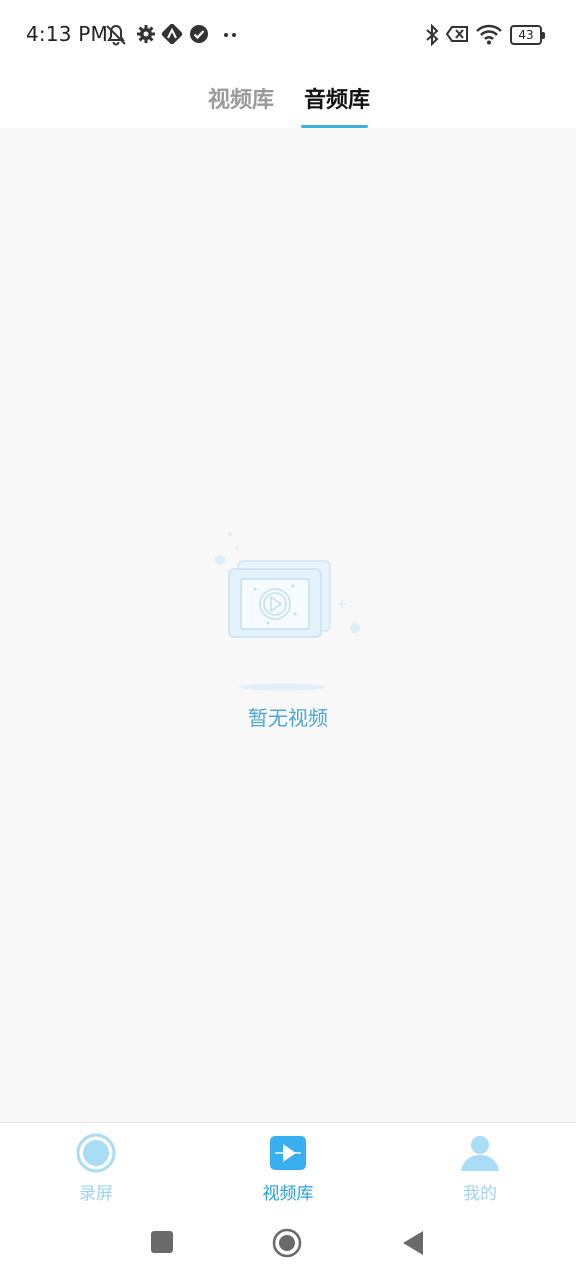 This screenshot has height=1280, width=576. What do you see at coordinates (230, 35) in the screenshot?
I see `more-dots-icon` at bounding box center [230, 35].